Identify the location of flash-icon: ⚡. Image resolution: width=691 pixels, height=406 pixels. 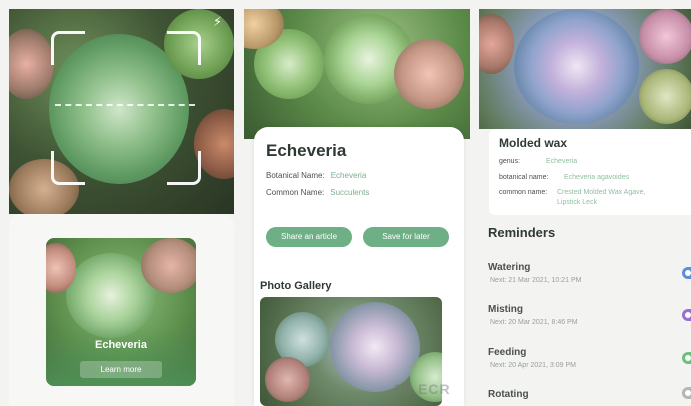
(217, 22).